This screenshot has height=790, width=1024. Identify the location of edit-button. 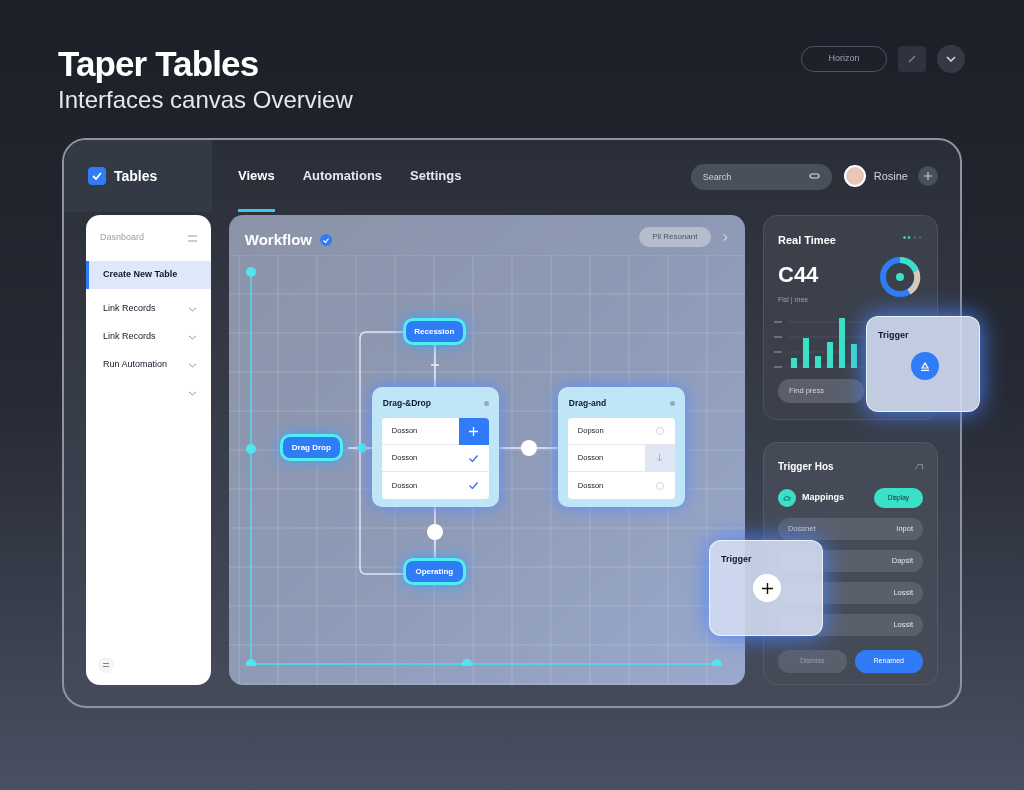
(912, 59).